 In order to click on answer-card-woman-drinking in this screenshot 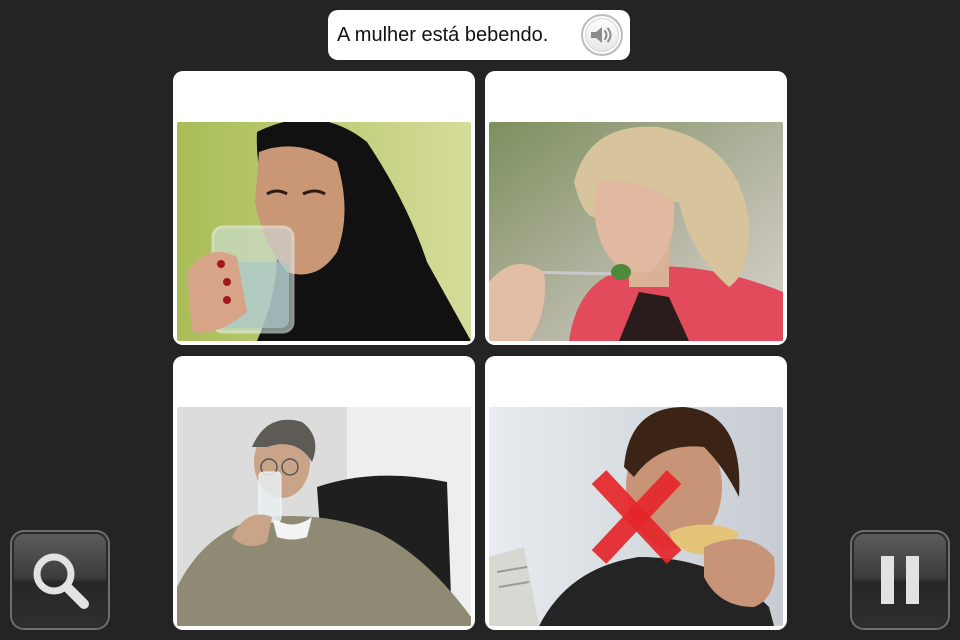, I will do `click(324, 208)`.